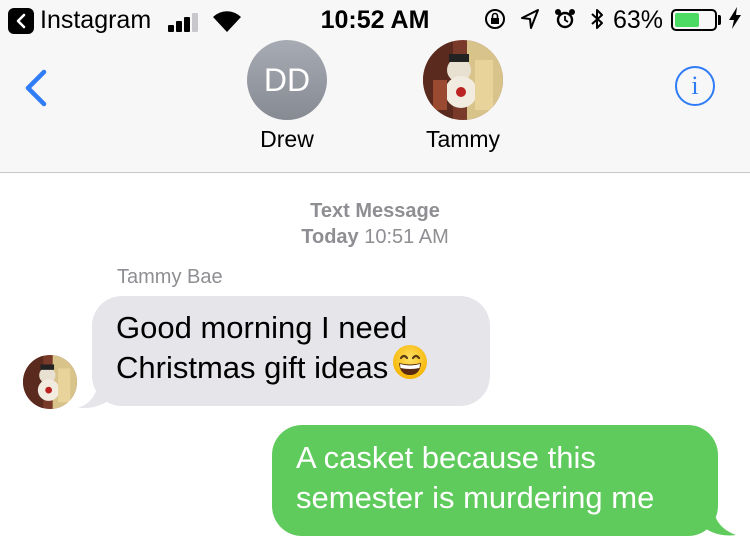 The height and width of the screenshot is (554, 750). I want to click on incoming-message-bubble: Good morning I need Christmas gift ideas, so click(291, 351).